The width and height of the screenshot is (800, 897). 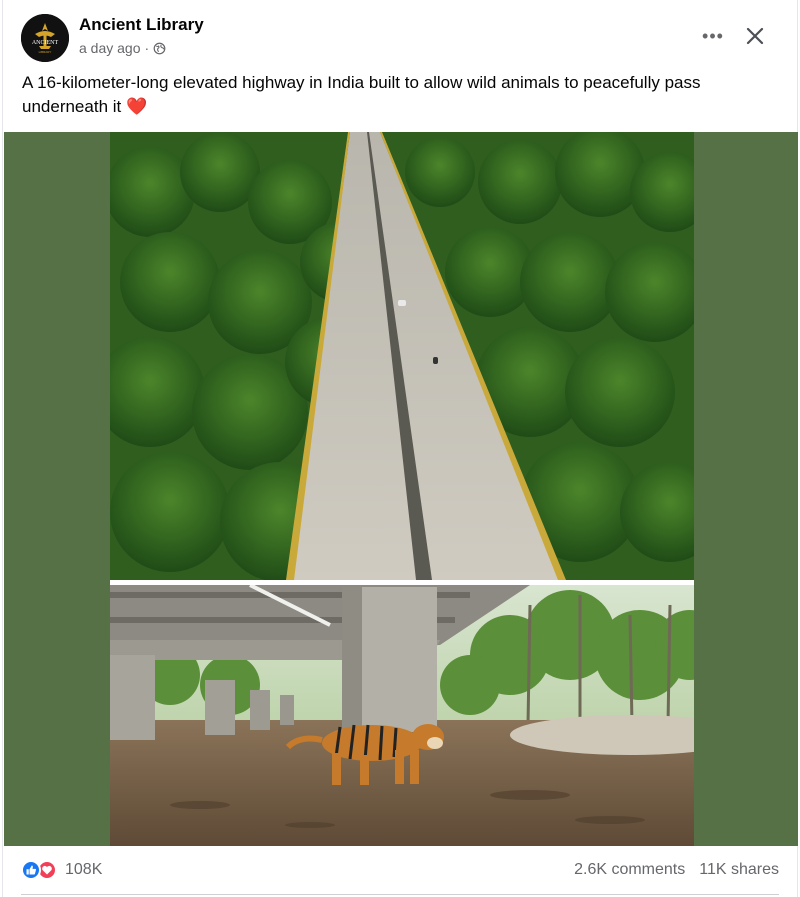 What do you see at coordinates (84, 869) in the screenshot?
I see `reaction-count: 108K` at bounding box center [84, 869].